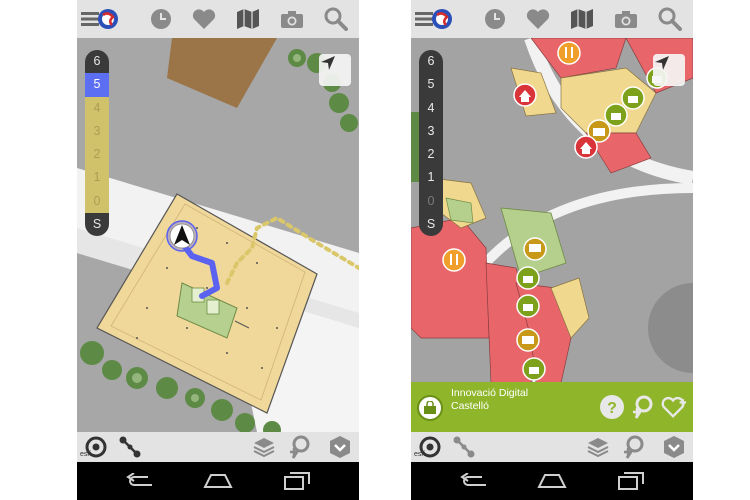 Image resolution: width=750 pixels, height=500 pixels. Describe the element at coordinates (470, 406) in the screenshot. I see `poi-title-line2: Castelló` at that location.